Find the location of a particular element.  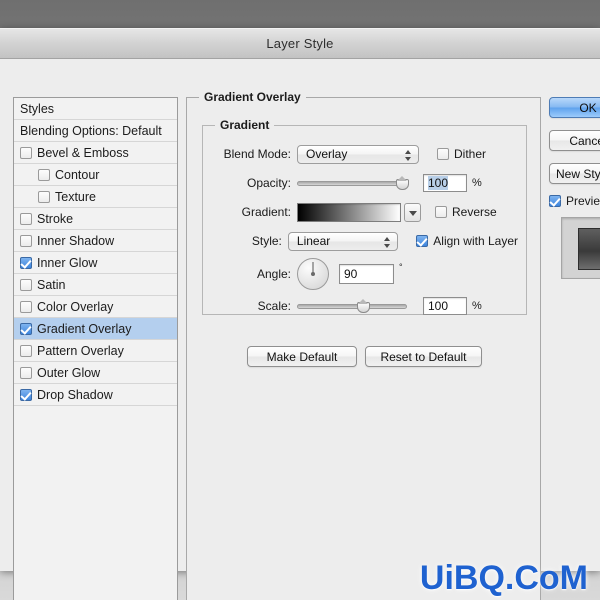

style-select: Linear is located at coordinates (343, 241).